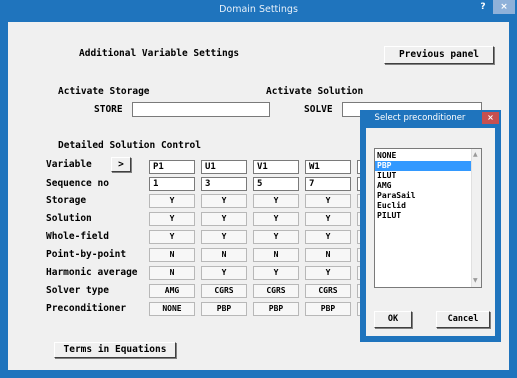 The image size is (517, 378). Describe the element at coordinates (172, 184) in the screenshot. I see `sequence-number-field: 1` at that location.